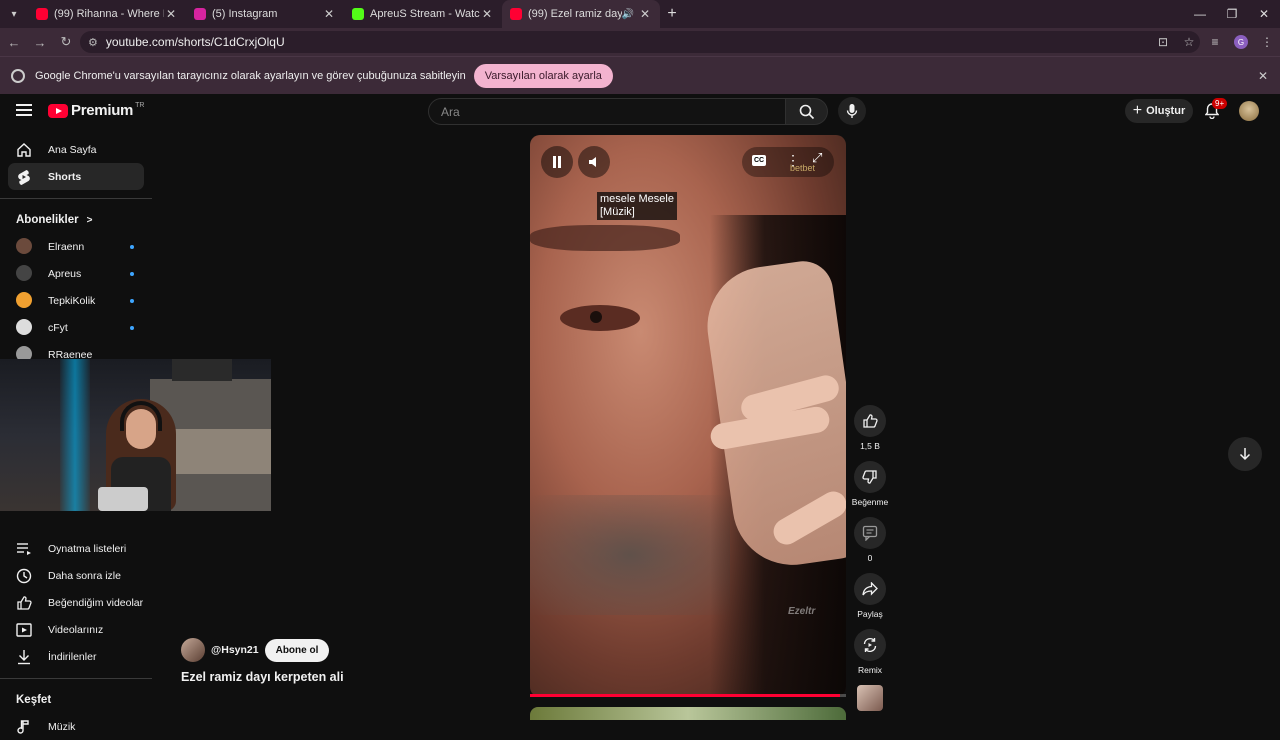 Image resolution: width=1280 pixels, height=740 pixels. Describe the element at coordinates (852, 111) in the screenshot. I see `voice-search-button` at that location.